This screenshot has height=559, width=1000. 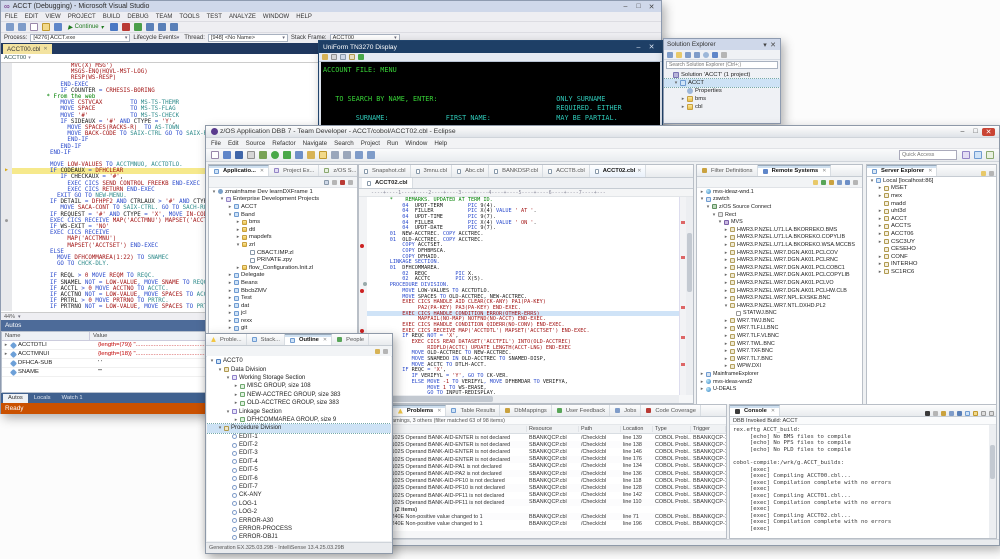 I want to click on menu-item: TEST, so click(x=214, y=17).